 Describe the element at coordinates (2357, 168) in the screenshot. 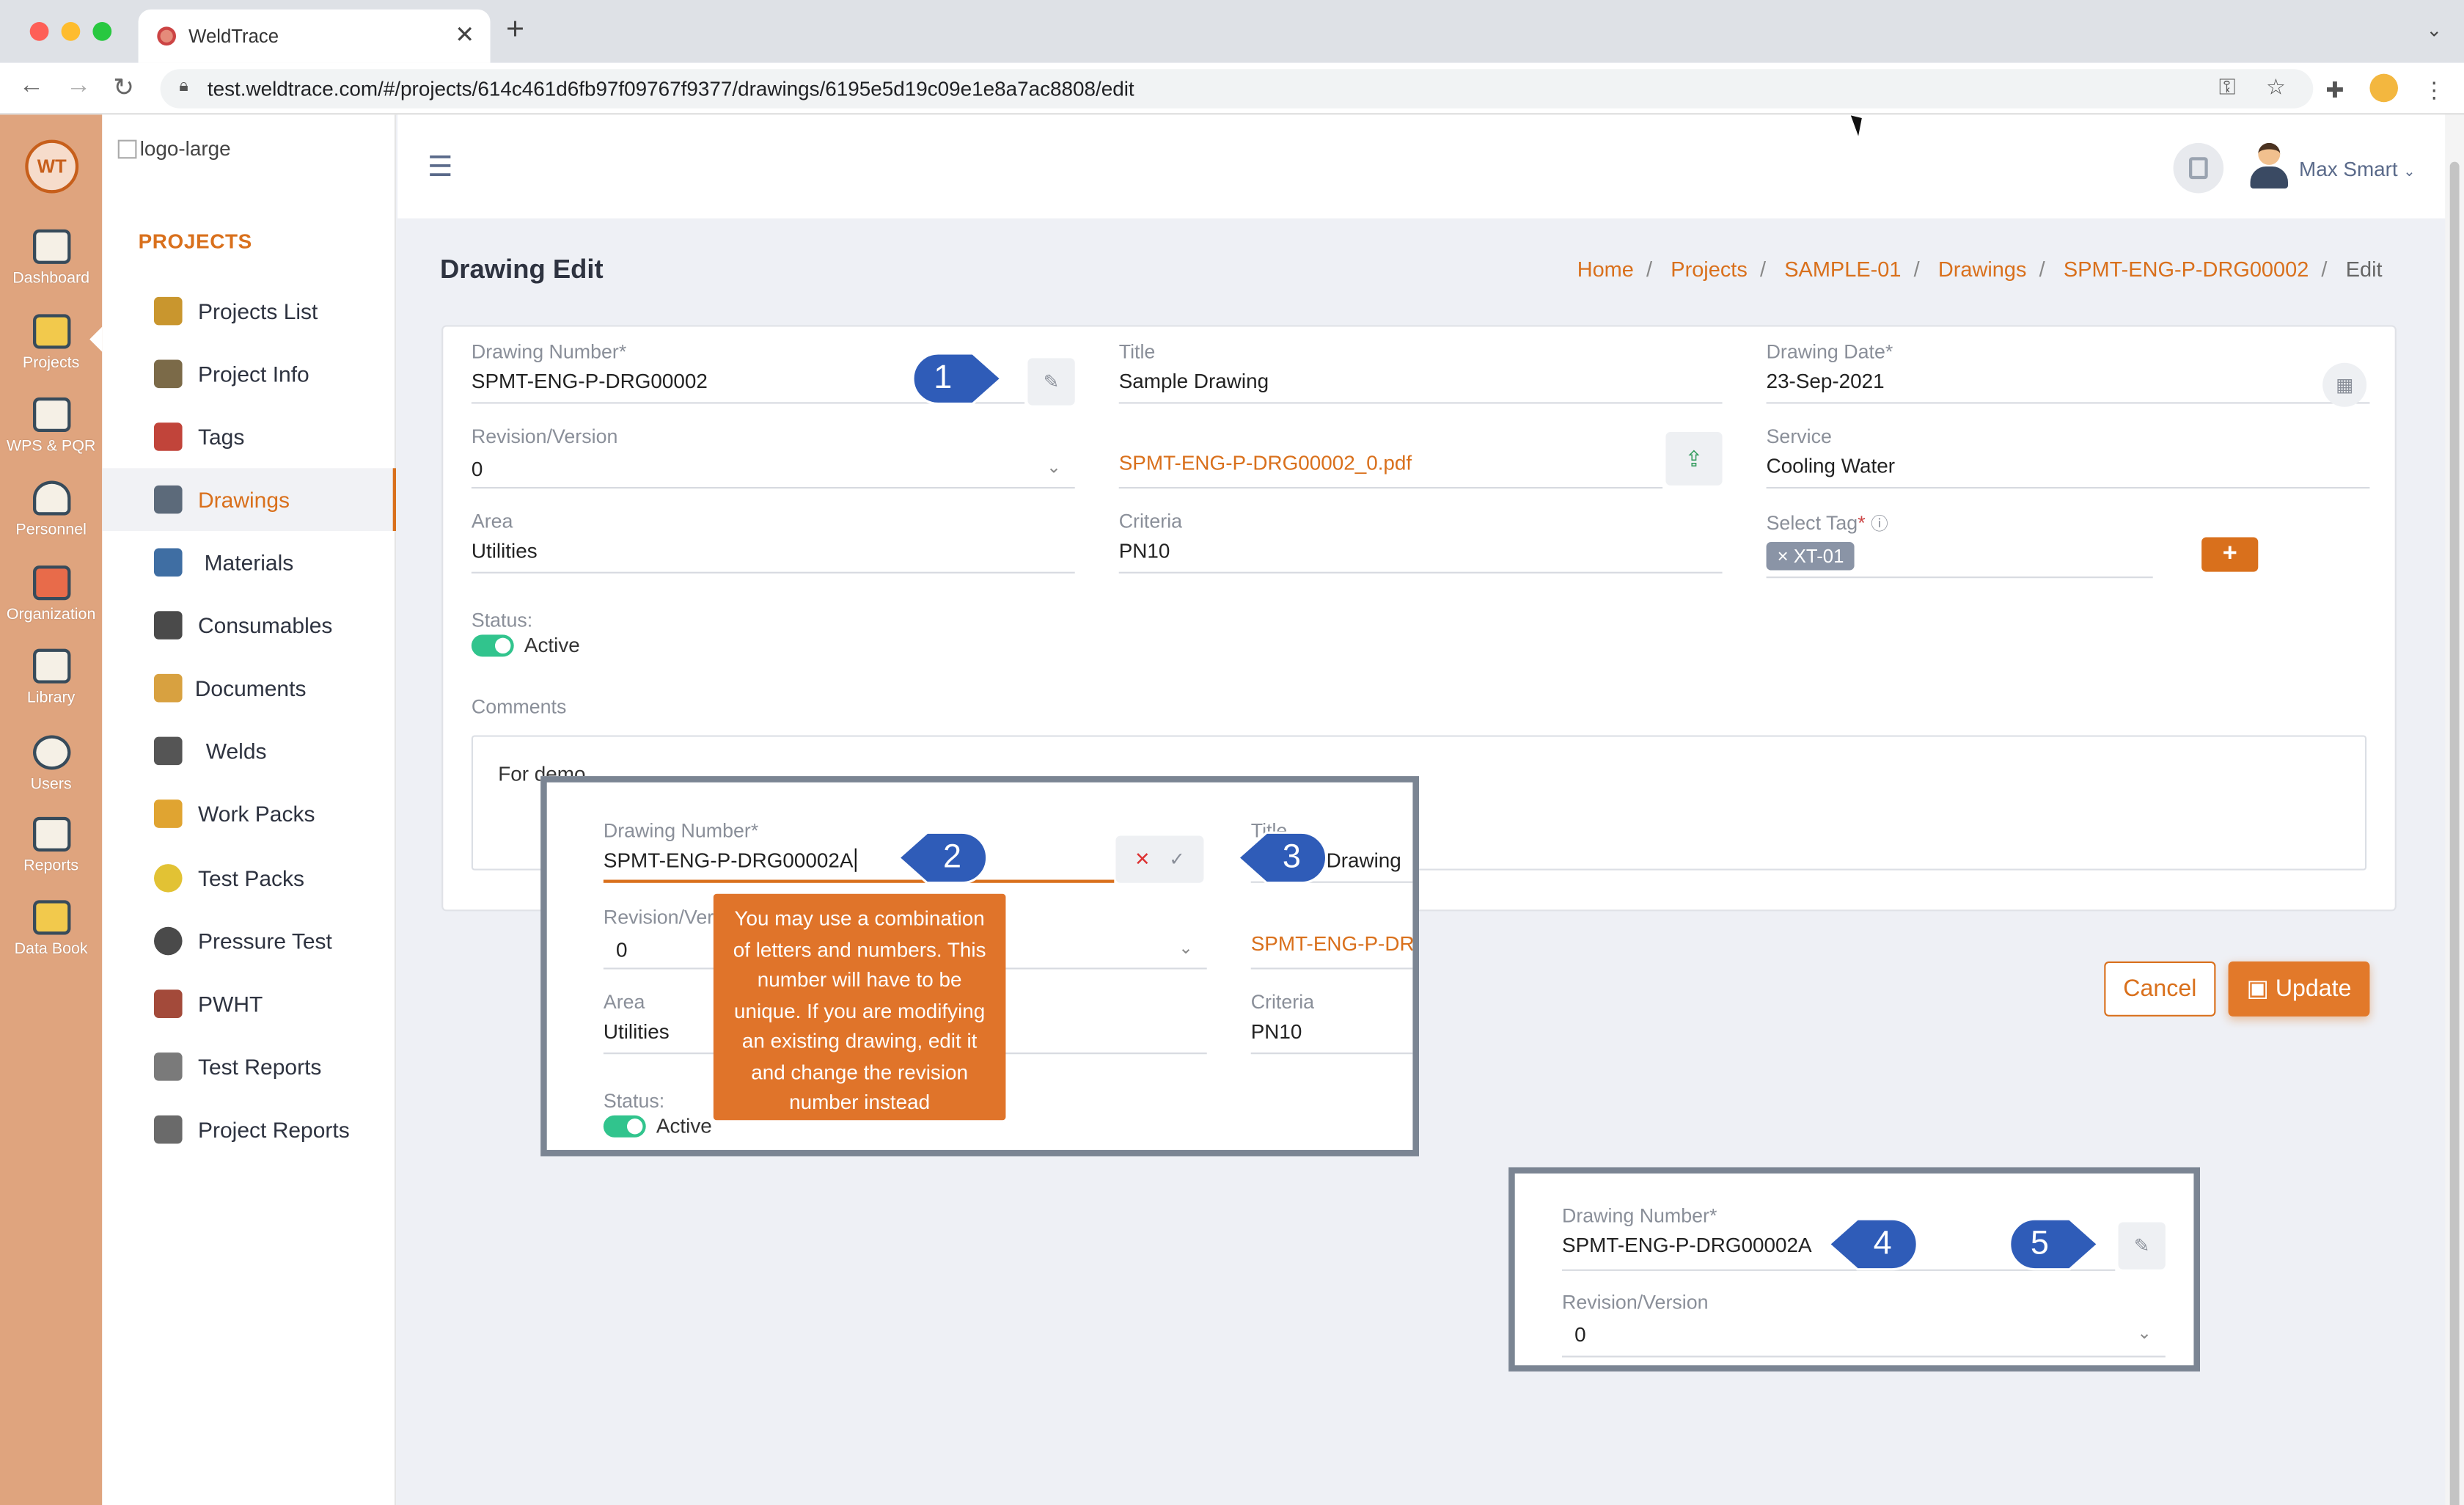

I see `user-menu: Max Smart ⌄` at that location.